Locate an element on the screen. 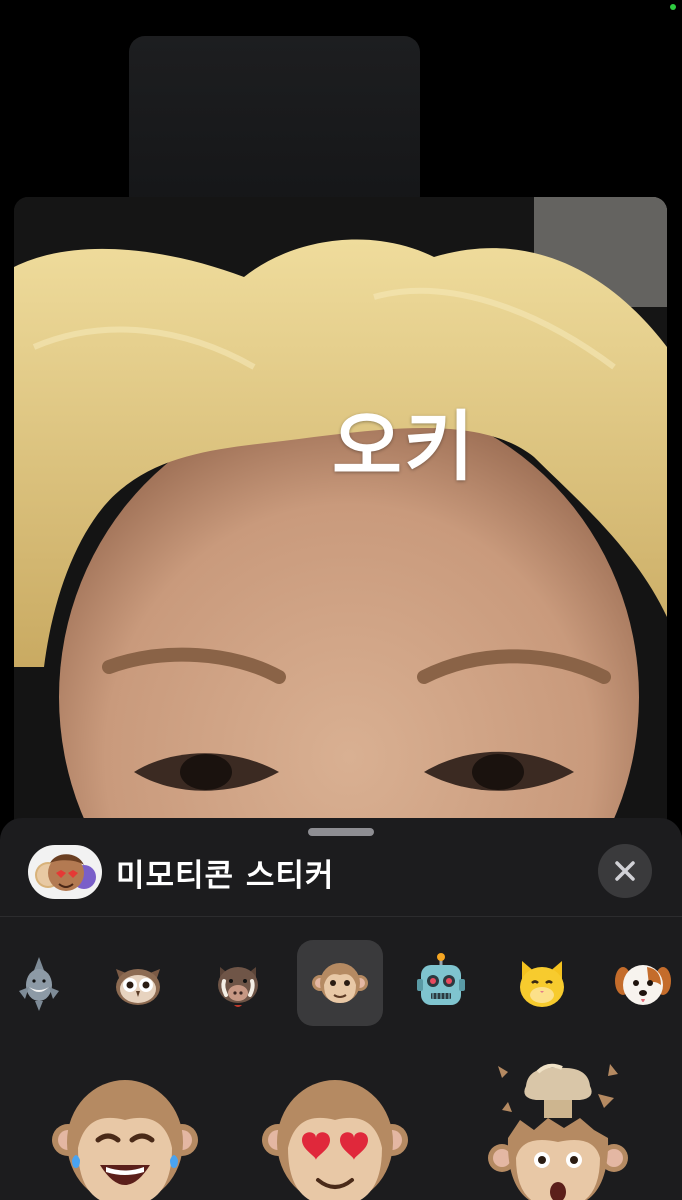 The image size is (682, 1200). tray-item-monkey is located at coordinates (340, 983).